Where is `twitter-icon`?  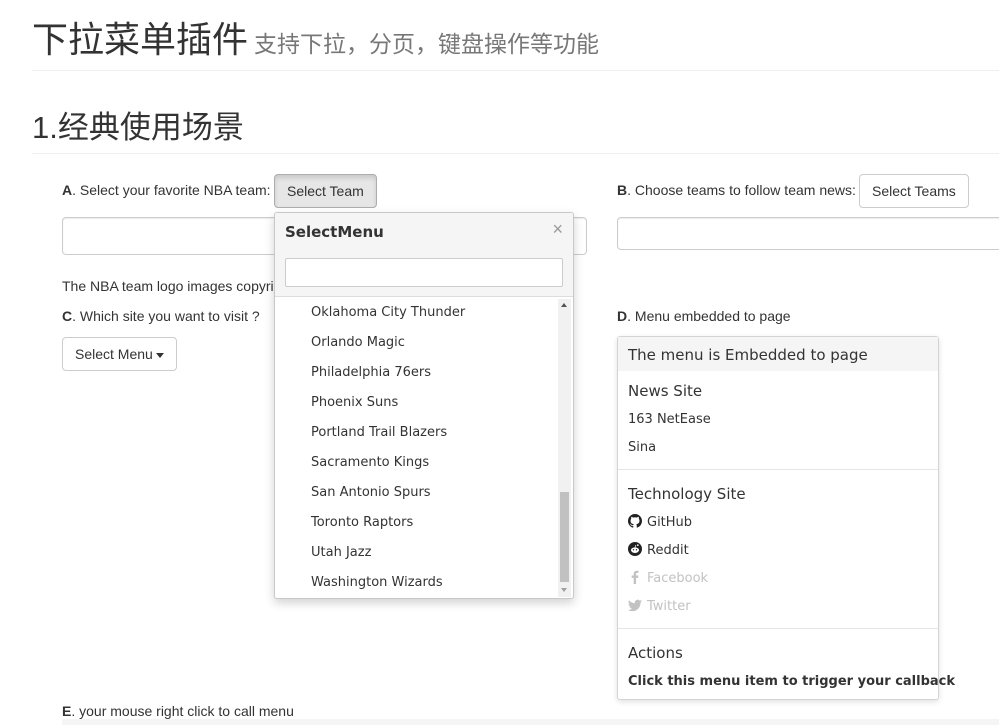
twitter-icon is located at coordinates (635, 605).